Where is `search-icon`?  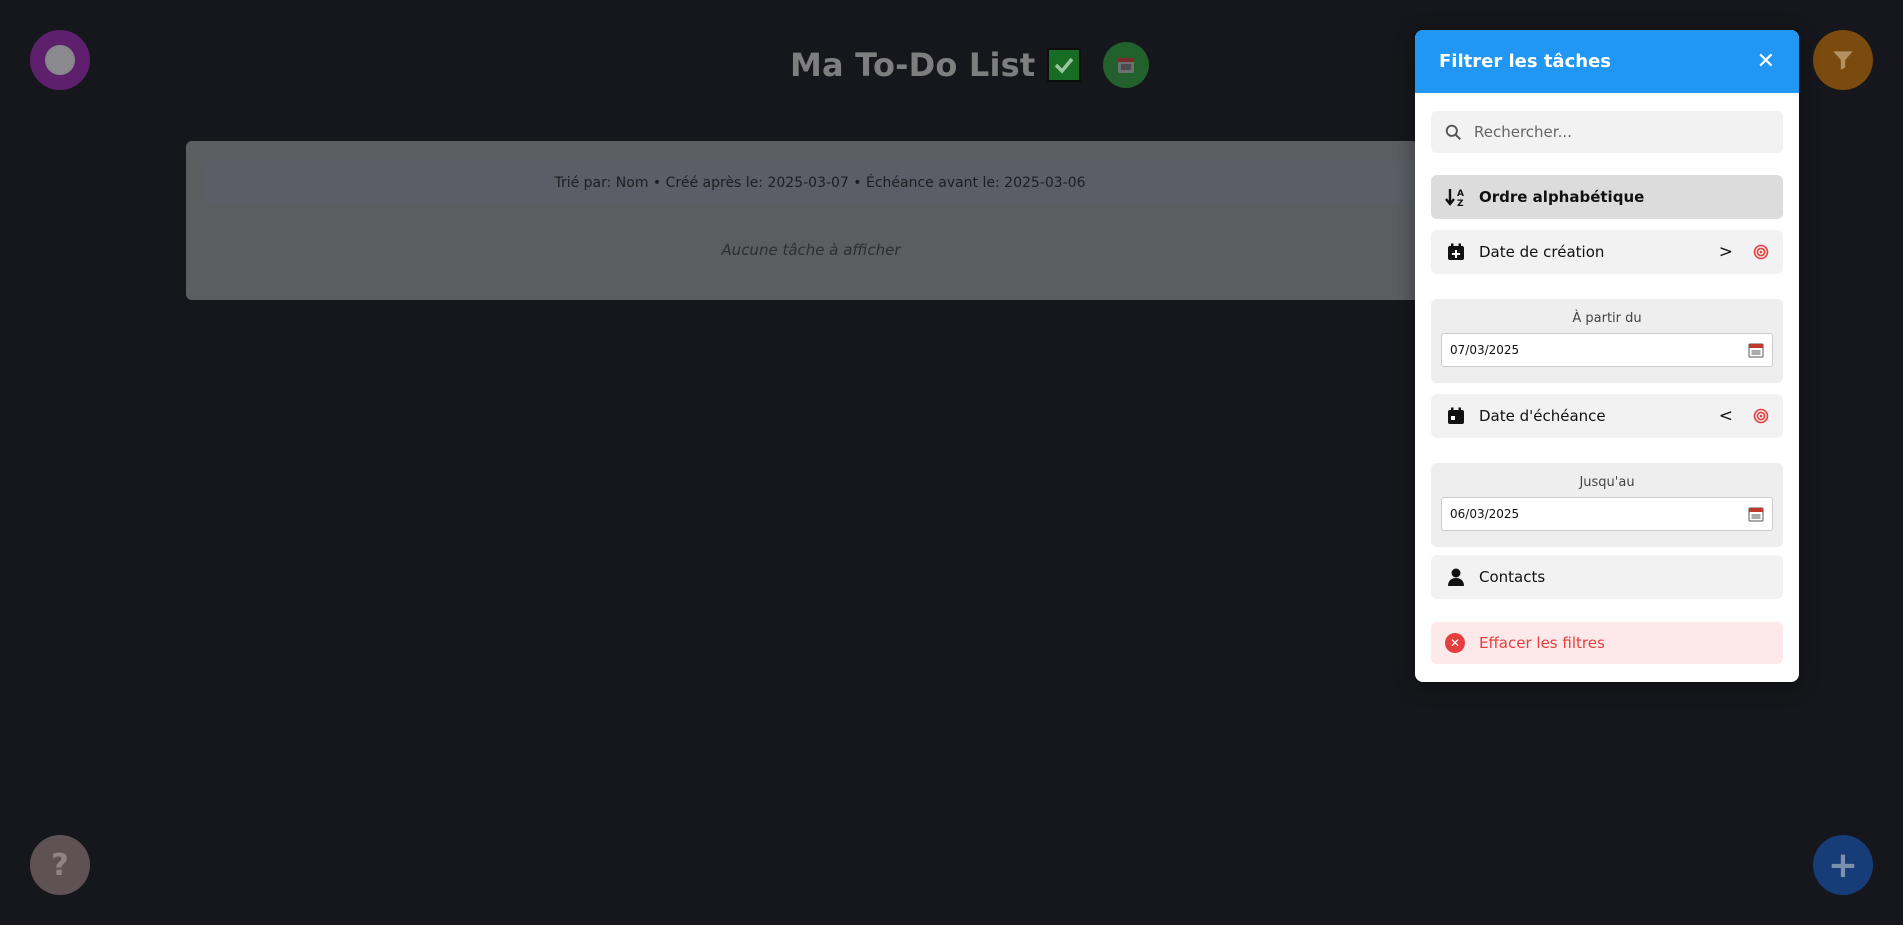 search-icon is located at coordinates (1453, 132).